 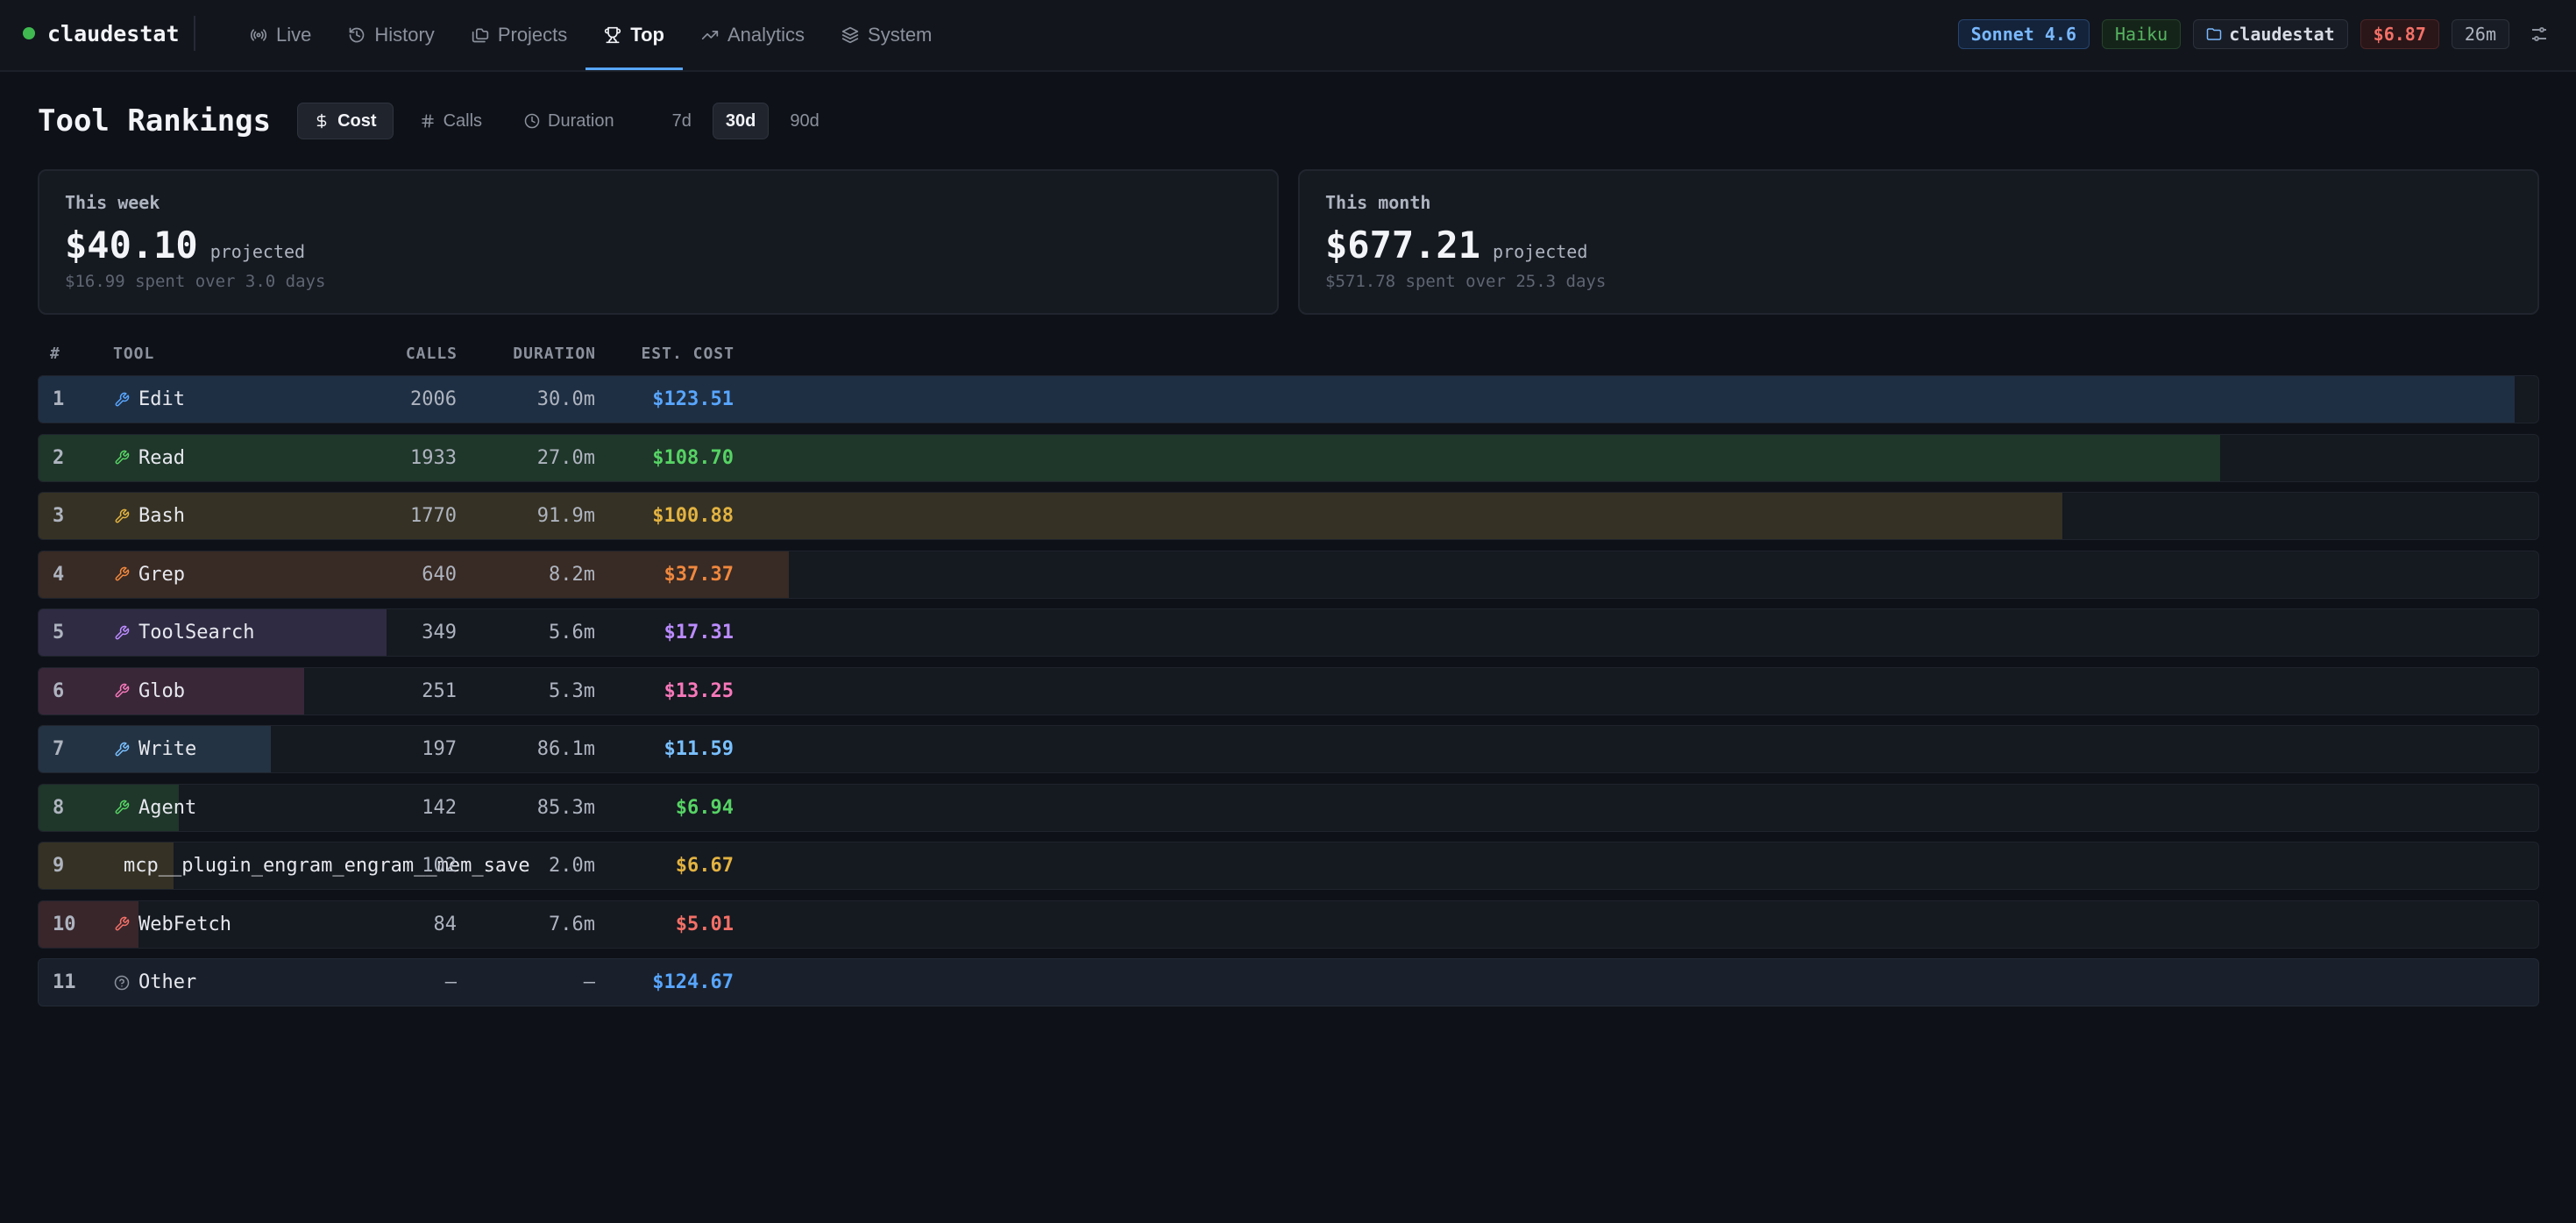 I want to click on project-badge: claudestat, so click(x=2270, y=34).